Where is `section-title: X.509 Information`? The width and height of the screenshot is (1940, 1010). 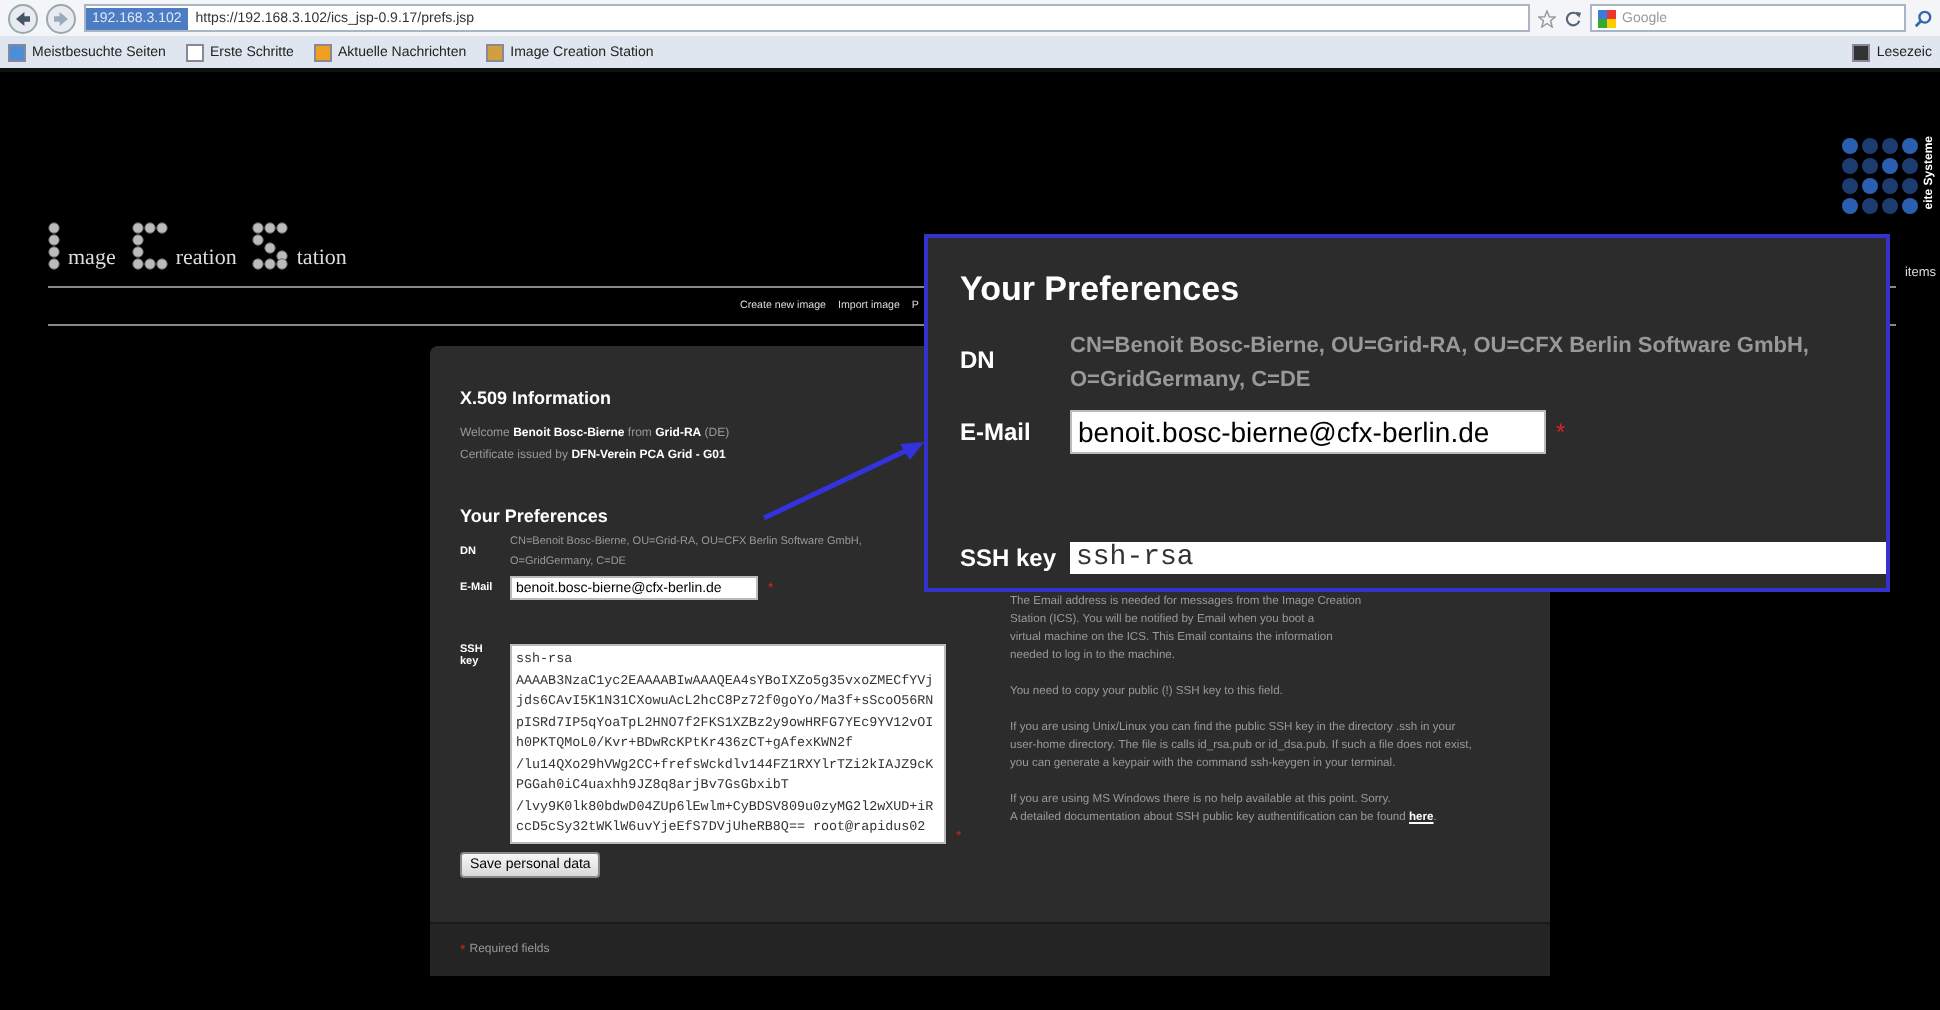 section-title: X.509 Information is located at coordinates (537, 398).